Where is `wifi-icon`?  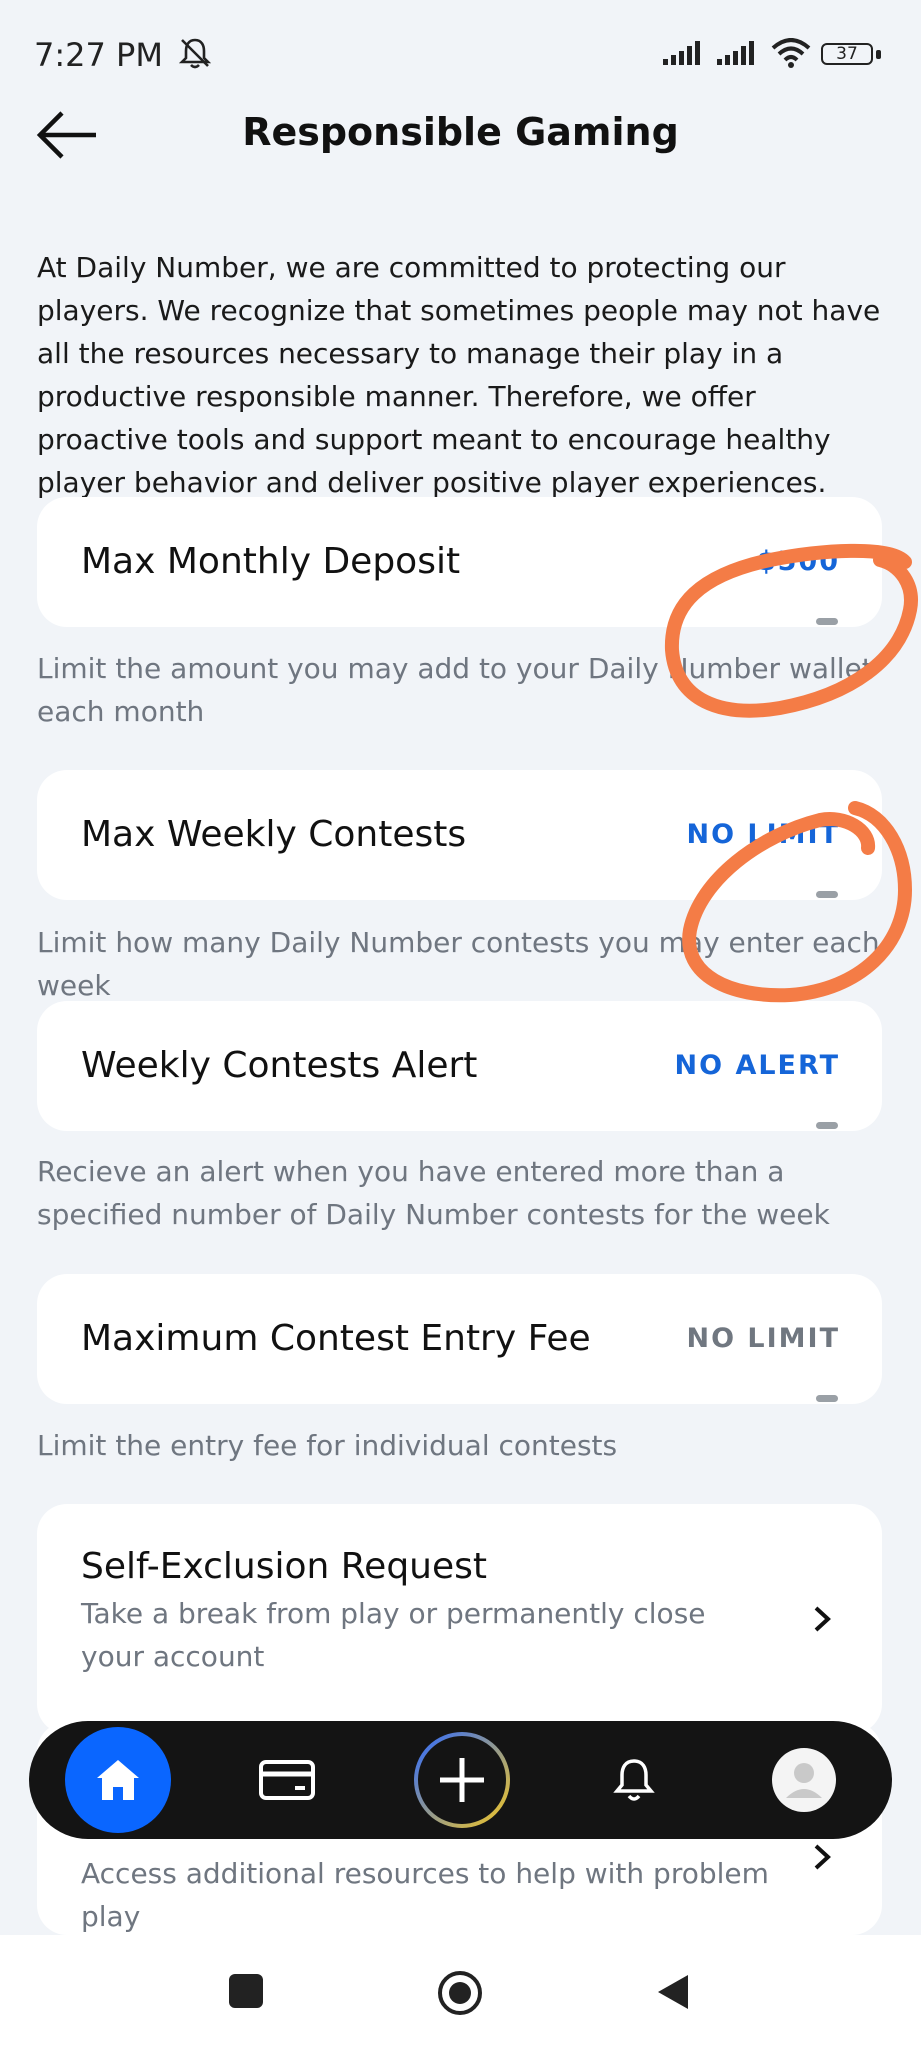 wifi-icon is located at coordinates (791, 55).